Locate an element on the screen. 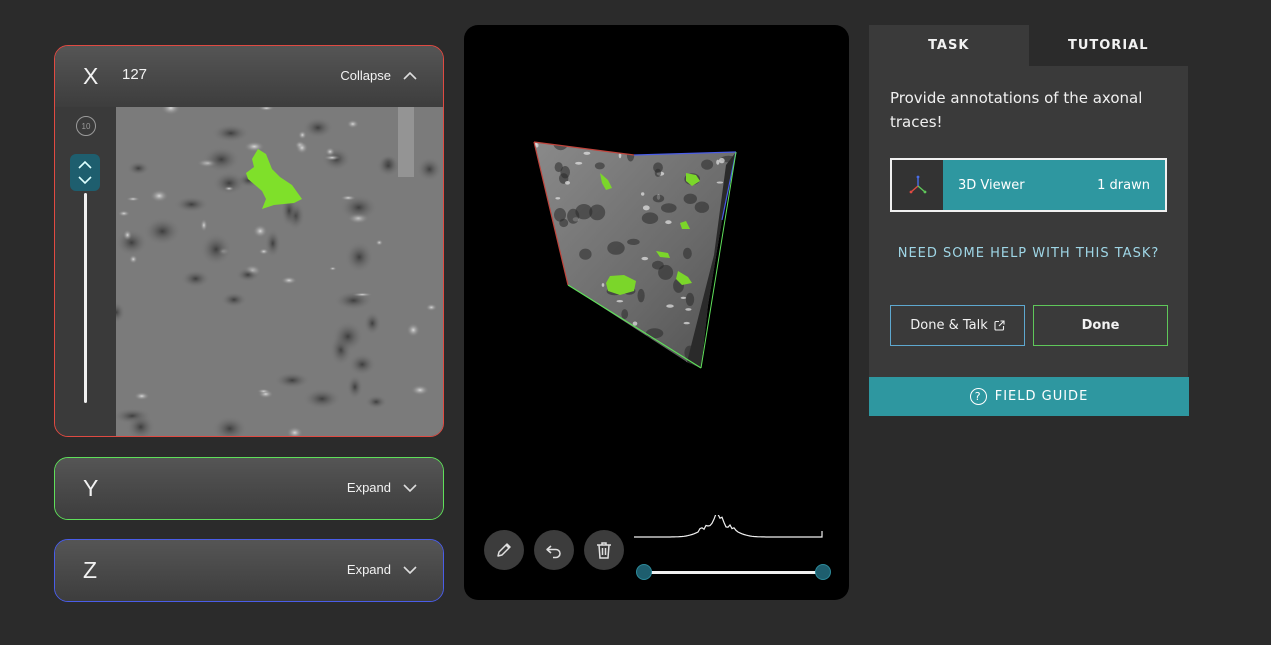 The height and width of the screenshot is (645, 1271). tool-option-label-box: 3D Viewer 1 drawn is located at coordinates (1054, 185).